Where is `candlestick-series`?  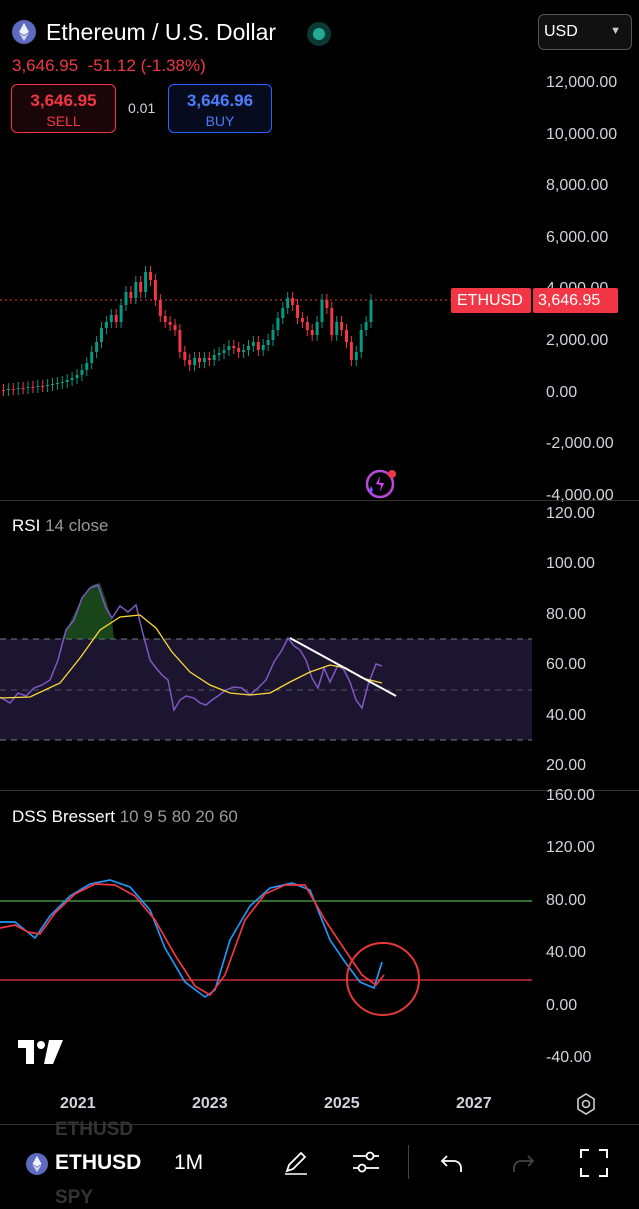
candlestick-series is located at coordinates (187, 331).